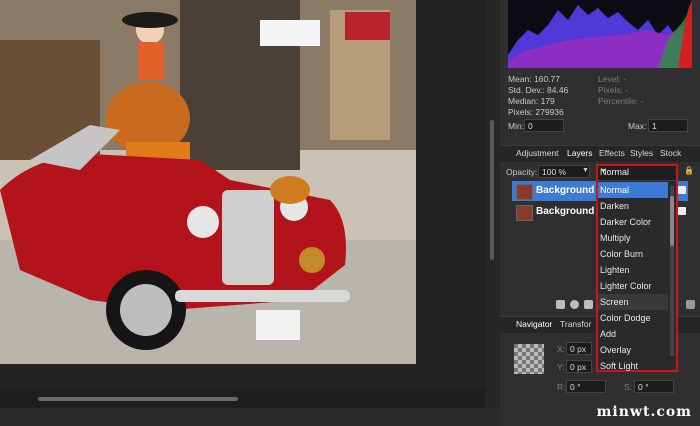 This screenshot has width=700, height=426. Describe the element at coordinates (537, 153) in the screenshot. I see `tab-adjustment: Adjustment` at that location.